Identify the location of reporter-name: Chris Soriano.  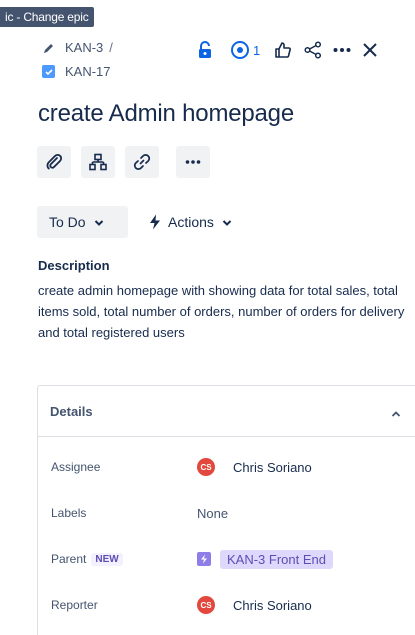
(272, 605).